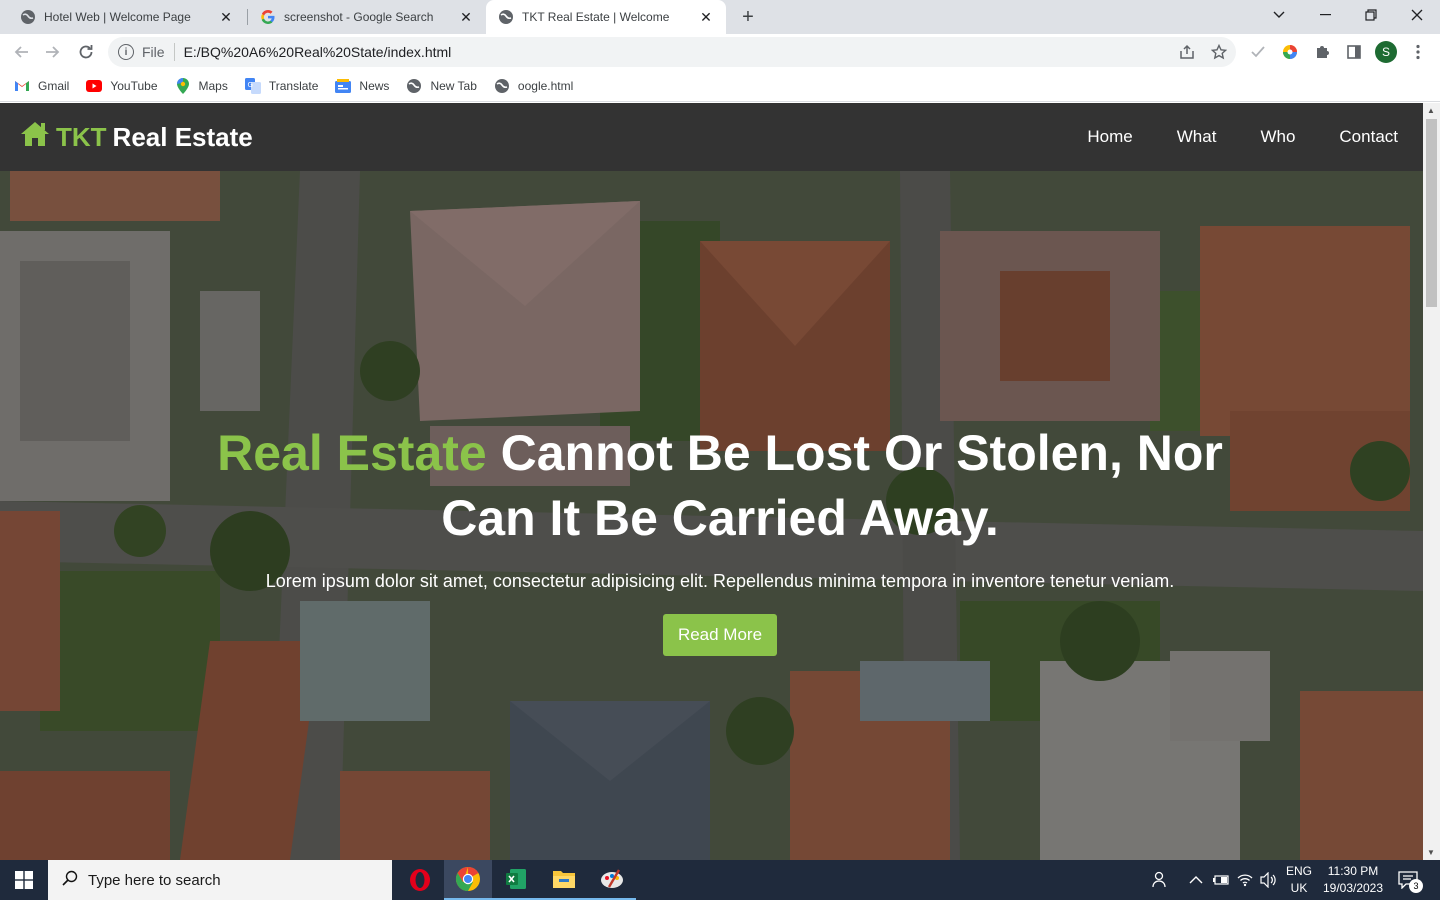 This screenshot has height=900, width=1440. What do you see at coordinates (352, 453) in the screenshot?
I see `hero-heading-highlight: Real Estate` at bounding box center [352, 453].